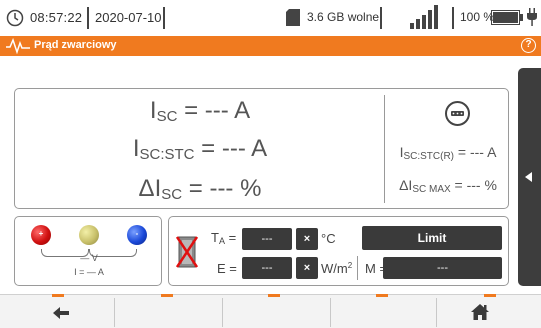 This screenshot has width=541, height=328. What do you see at coordinates (532, 17) in the screenshot?
I see `power-plug-icon` at bounding box center [532, 17].